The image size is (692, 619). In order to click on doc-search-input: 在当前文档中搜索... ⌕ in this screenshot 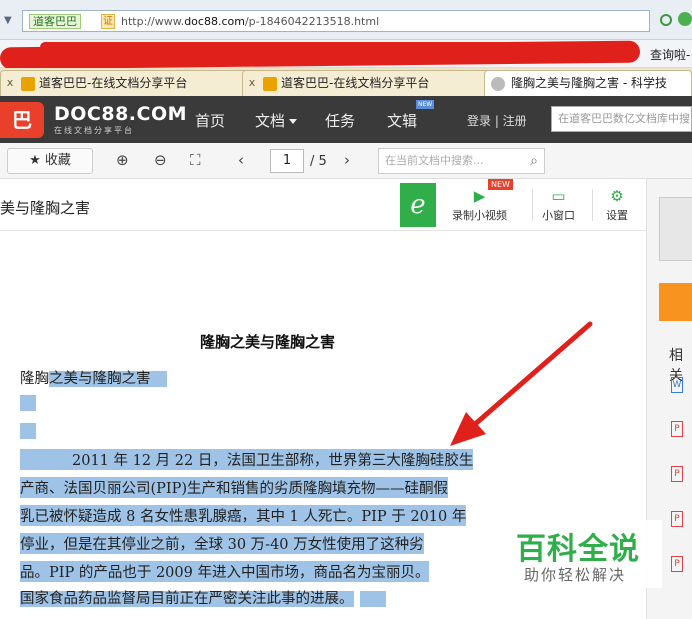, I will do `click(461, 161)`.